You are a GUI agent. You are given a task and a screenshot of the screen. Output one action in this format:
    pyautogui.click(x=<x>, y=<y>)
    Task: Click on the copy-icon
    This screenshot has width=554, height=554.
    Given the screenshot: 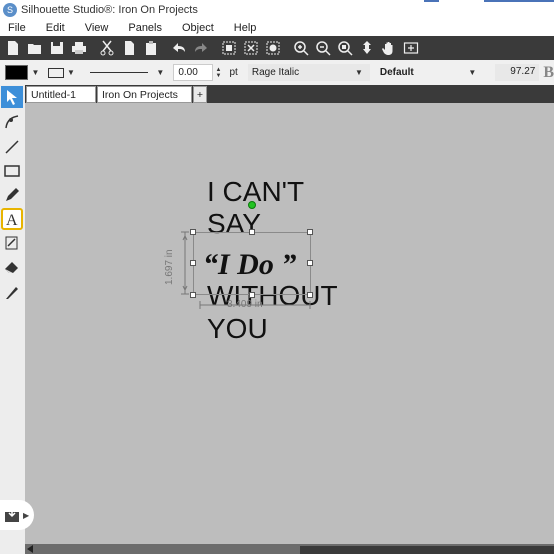 What is the action you would take?
    pyautogui.click(x=129, y=48)
    